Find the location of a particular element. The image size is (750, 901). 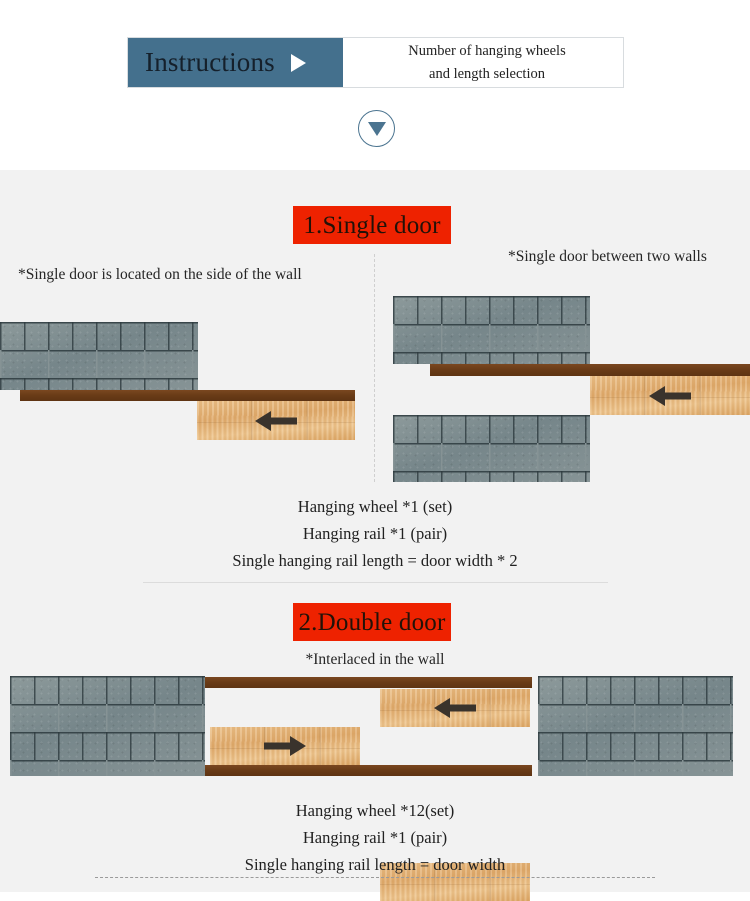

vertical-dashed-divider is located at coordinates (374, 368).